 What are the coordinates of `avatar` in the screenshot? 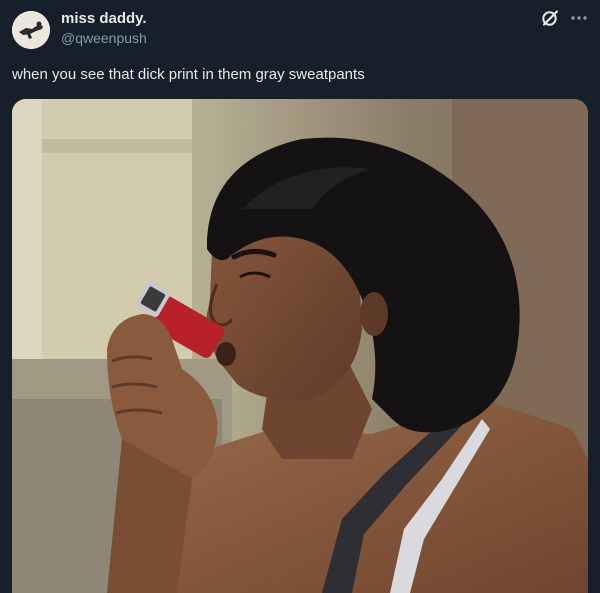 It's located at (31, 30).